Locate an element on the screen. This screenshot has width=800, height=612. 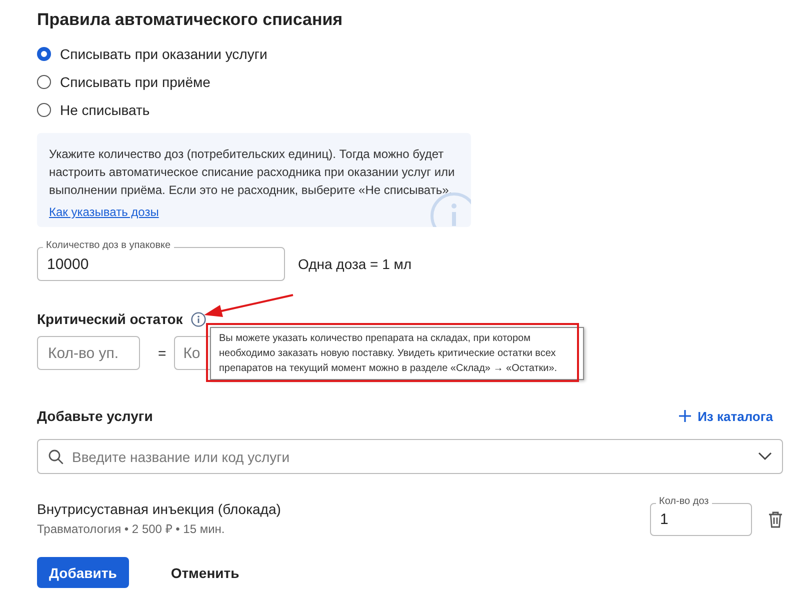
packs-field: Кол-во уп. is located at coordinates (88, 353).